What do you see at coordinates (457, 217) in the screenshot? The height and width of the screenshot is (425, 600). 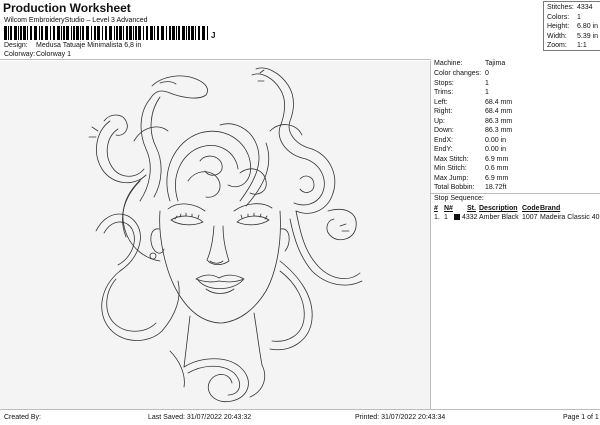 I see `thread-color-swatch` at bounding box center [457, 217].